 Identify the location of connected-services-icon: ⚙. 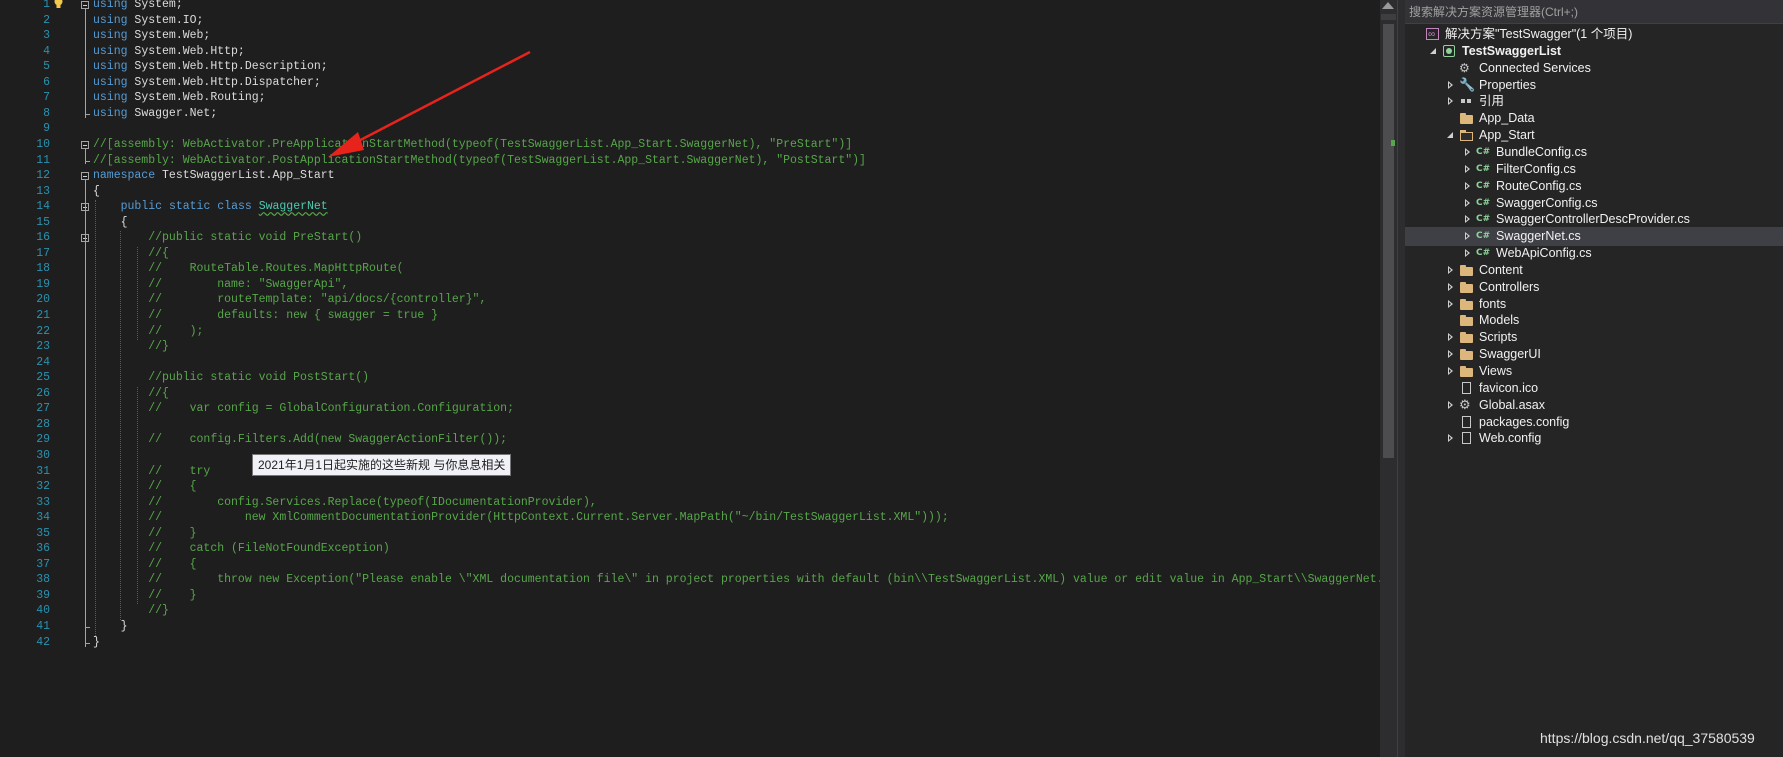
(1464, 67).